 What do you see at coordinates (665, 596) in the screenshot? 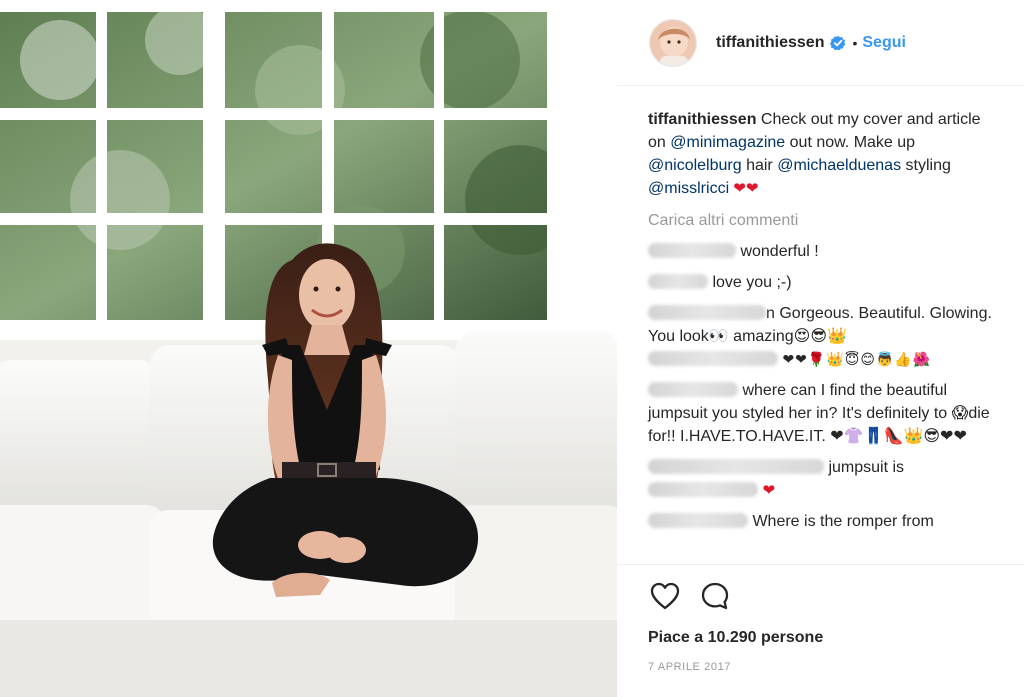
I see `heart-outline-icon` at bounding box center [665, 596].